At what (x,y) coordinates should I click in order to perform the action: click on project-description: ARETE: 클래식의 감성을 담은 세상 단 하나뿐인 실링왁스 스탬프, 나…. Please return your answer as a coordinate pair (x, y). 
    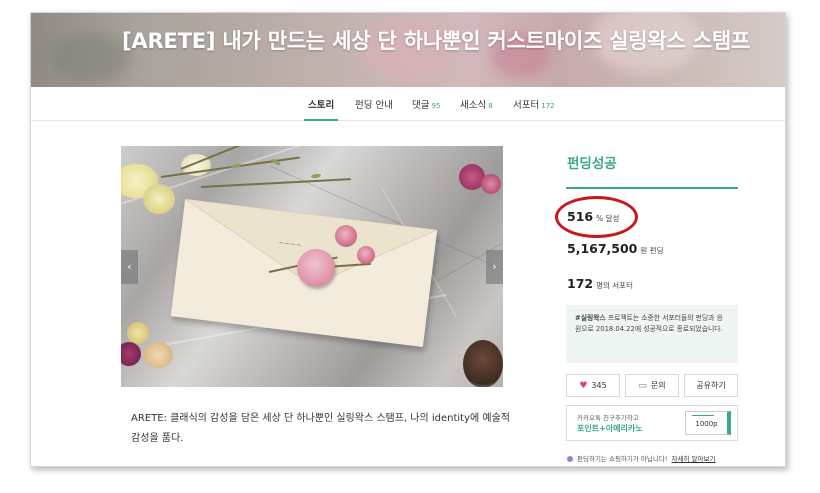
    Looking at the image, I should click on (321, 428).